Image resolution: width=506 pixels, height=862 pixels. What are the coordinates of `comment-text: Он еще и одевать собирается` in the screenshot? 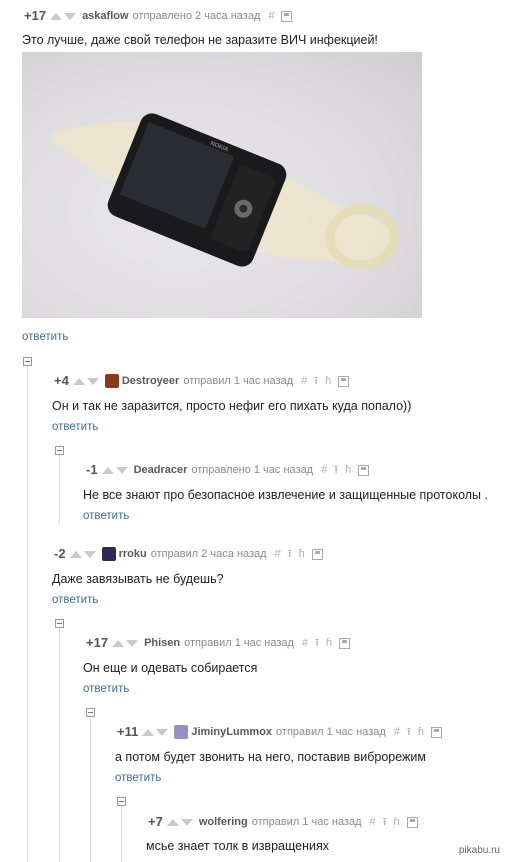 It's located at (170, 668).